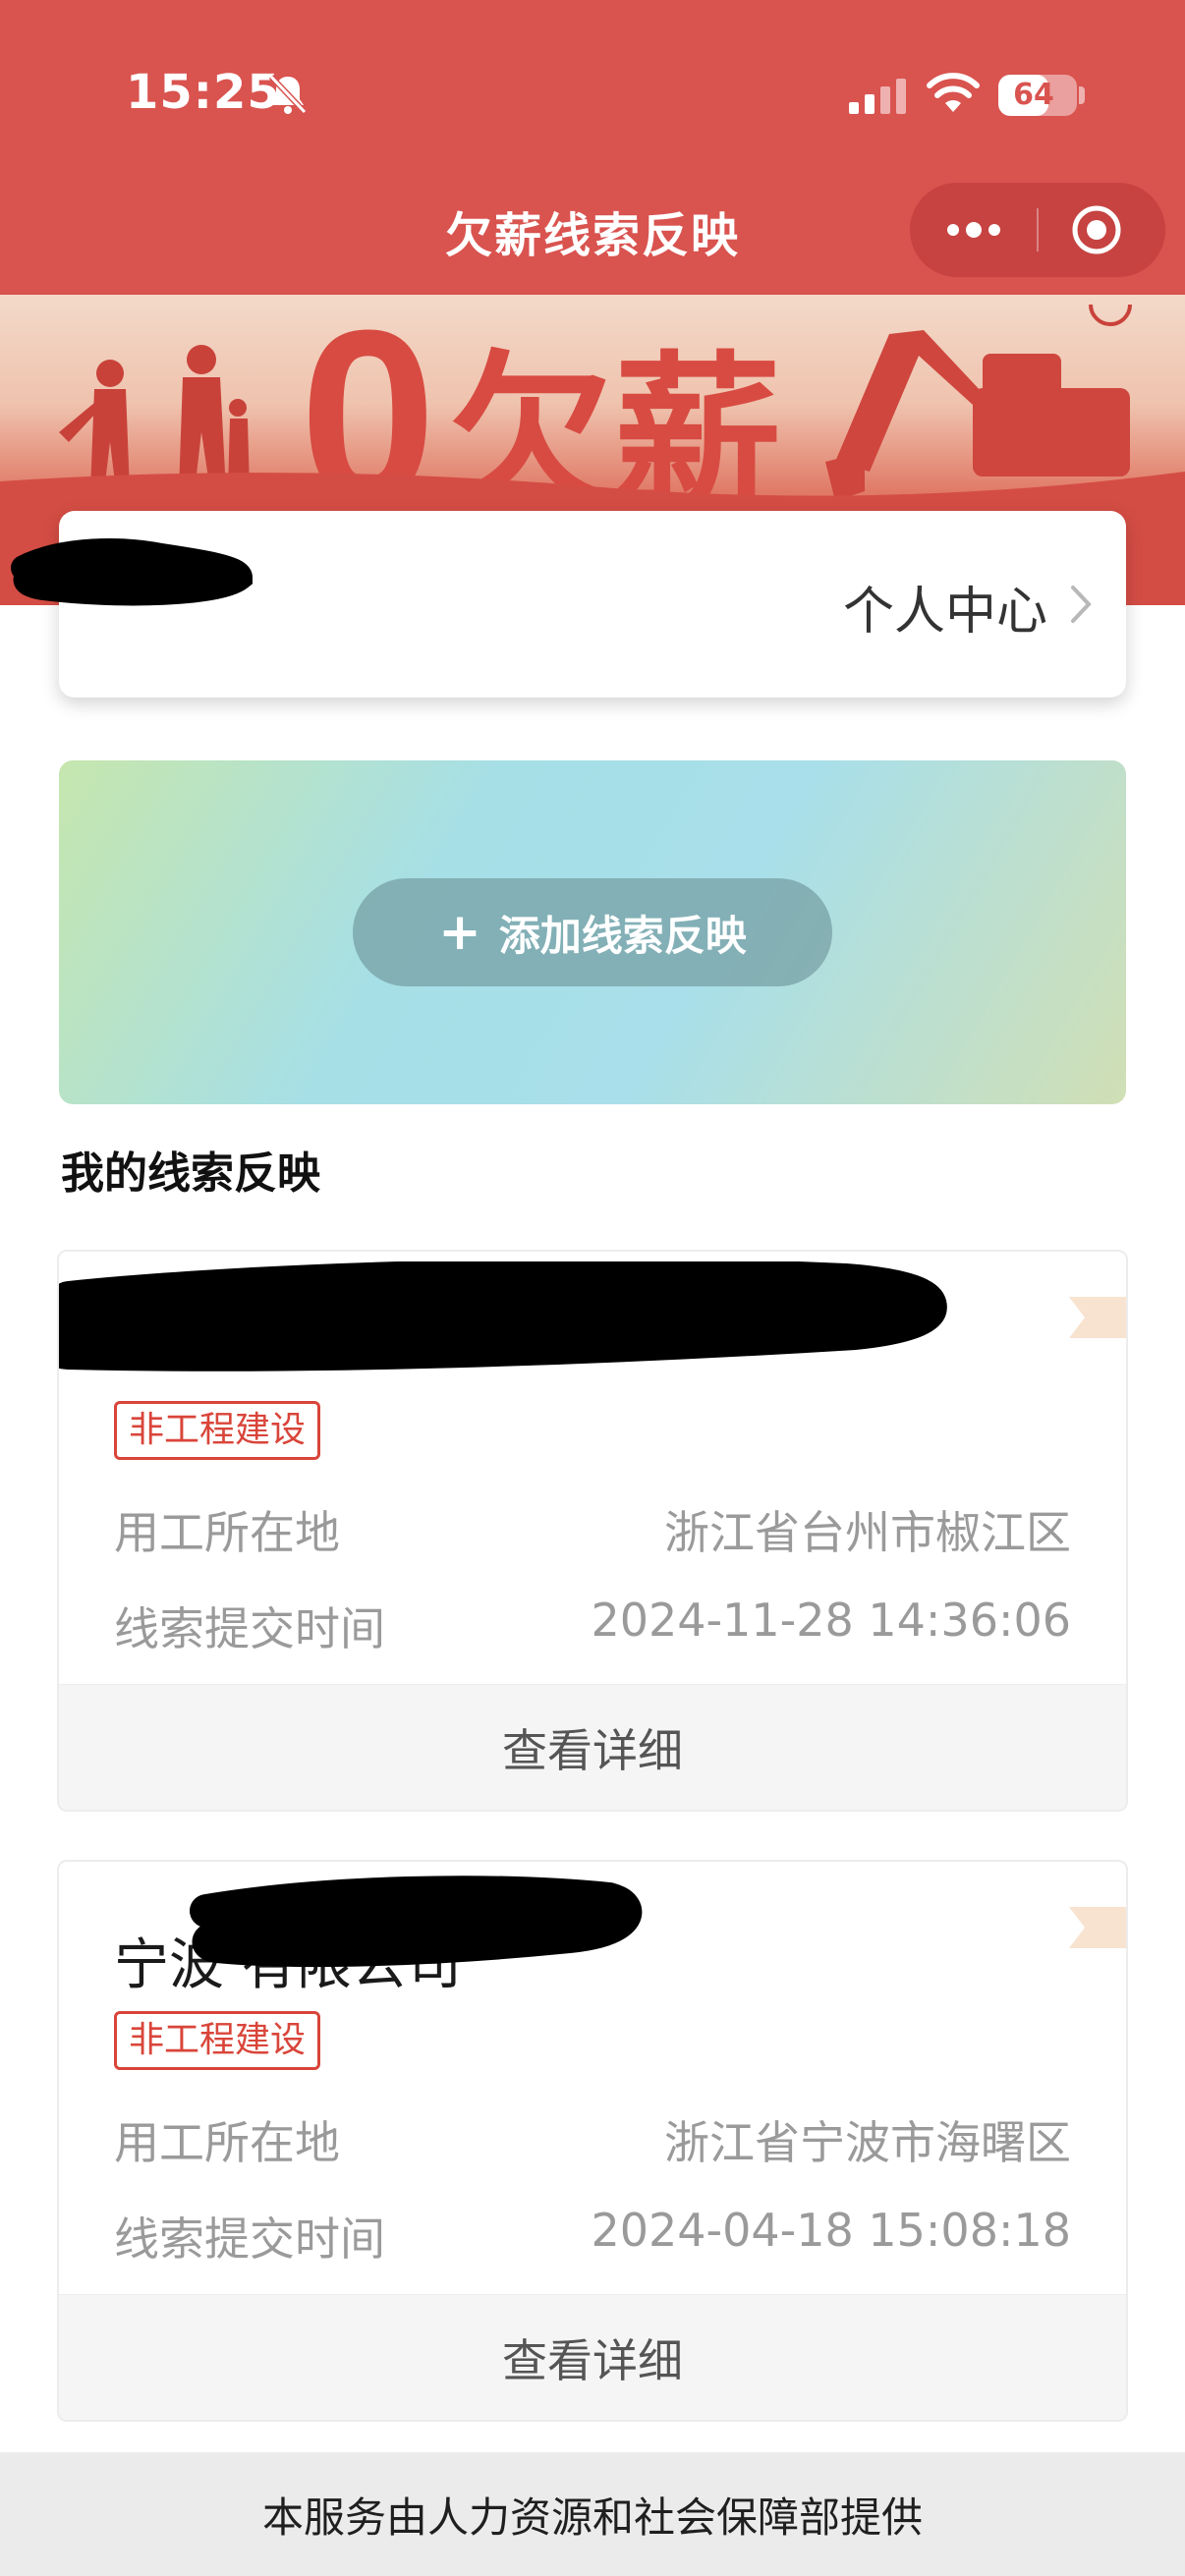 This screenshot has height=2576, width=1185. I want to click on more-icon, so click(974, 230).